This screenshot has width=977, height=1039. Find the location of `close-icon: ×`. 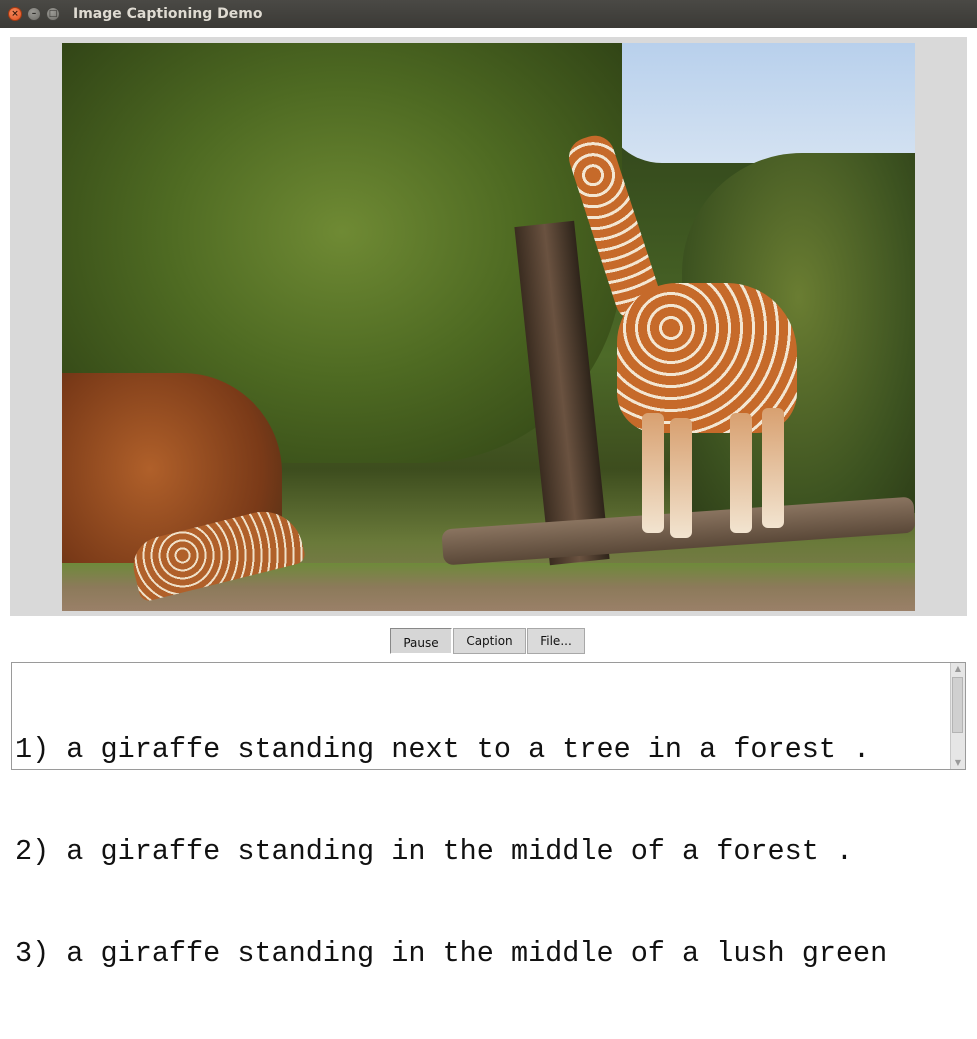

close-icon: × is located at coordinates (15, 14).